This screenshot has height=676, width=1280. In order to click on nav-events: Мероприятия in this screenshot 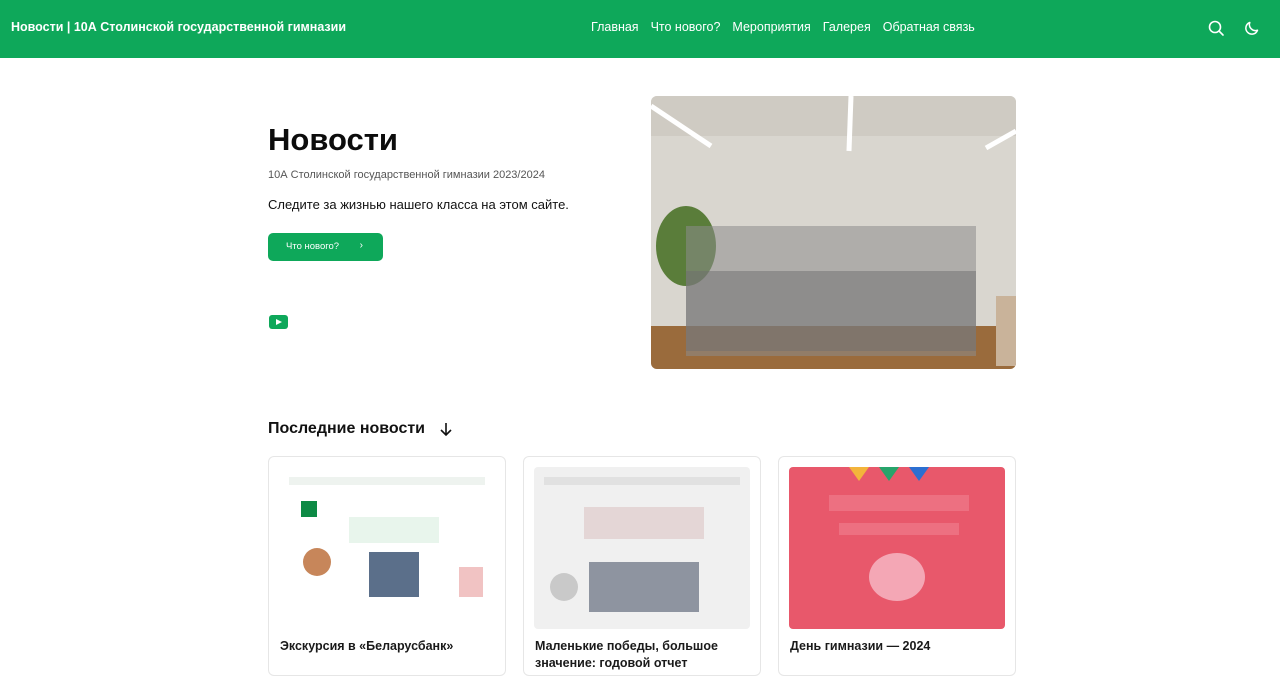, I will do `click(771, 27)`.